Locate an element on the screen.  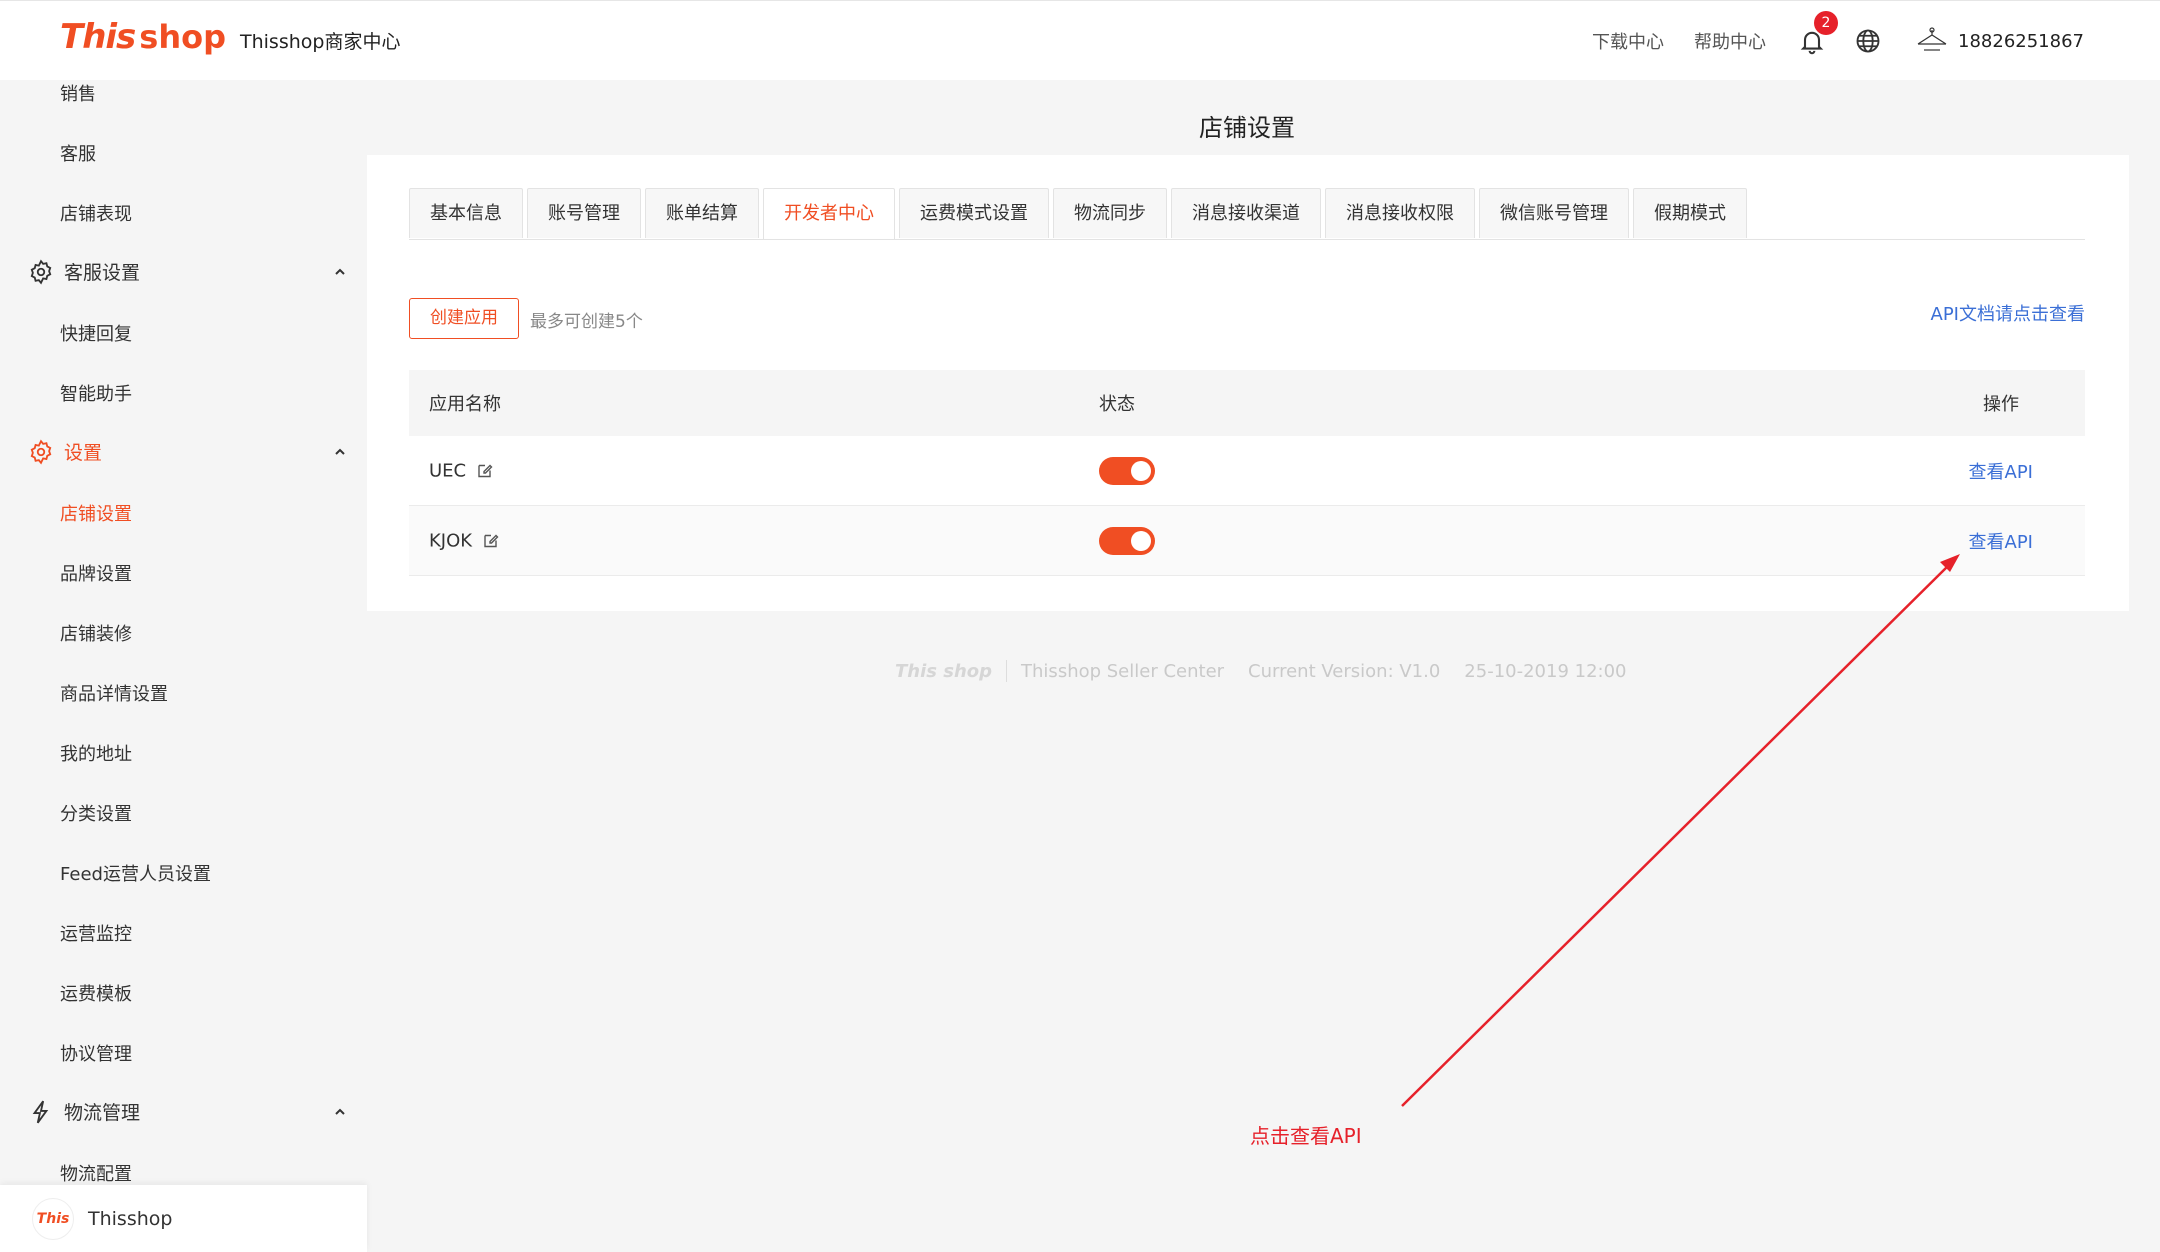
help-center-link: 帮助中心 is located at coordinates (1730, 41).